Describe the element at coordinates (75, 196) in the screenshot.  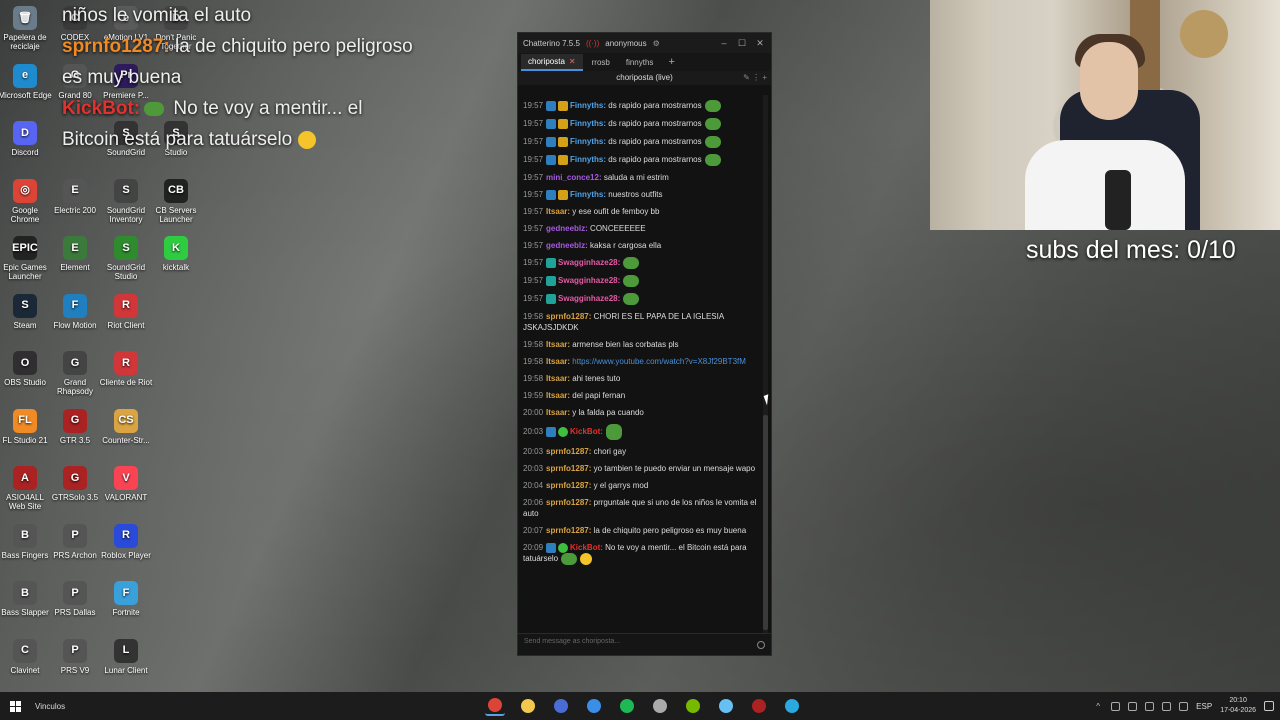
I see `desktop-icon: E Electric 200` at that location.